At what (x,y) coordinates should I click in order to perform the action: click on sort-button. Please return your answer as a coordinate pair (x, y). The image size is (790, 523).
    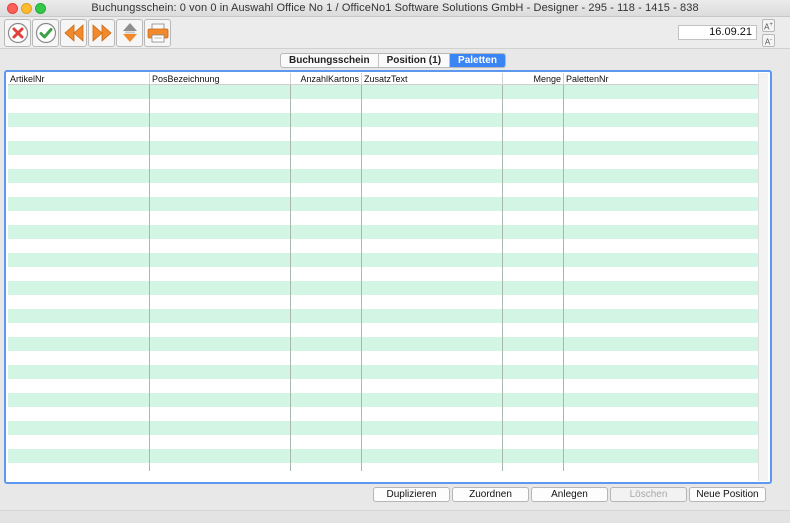
    Looking at the image, I should click on (129, 33).